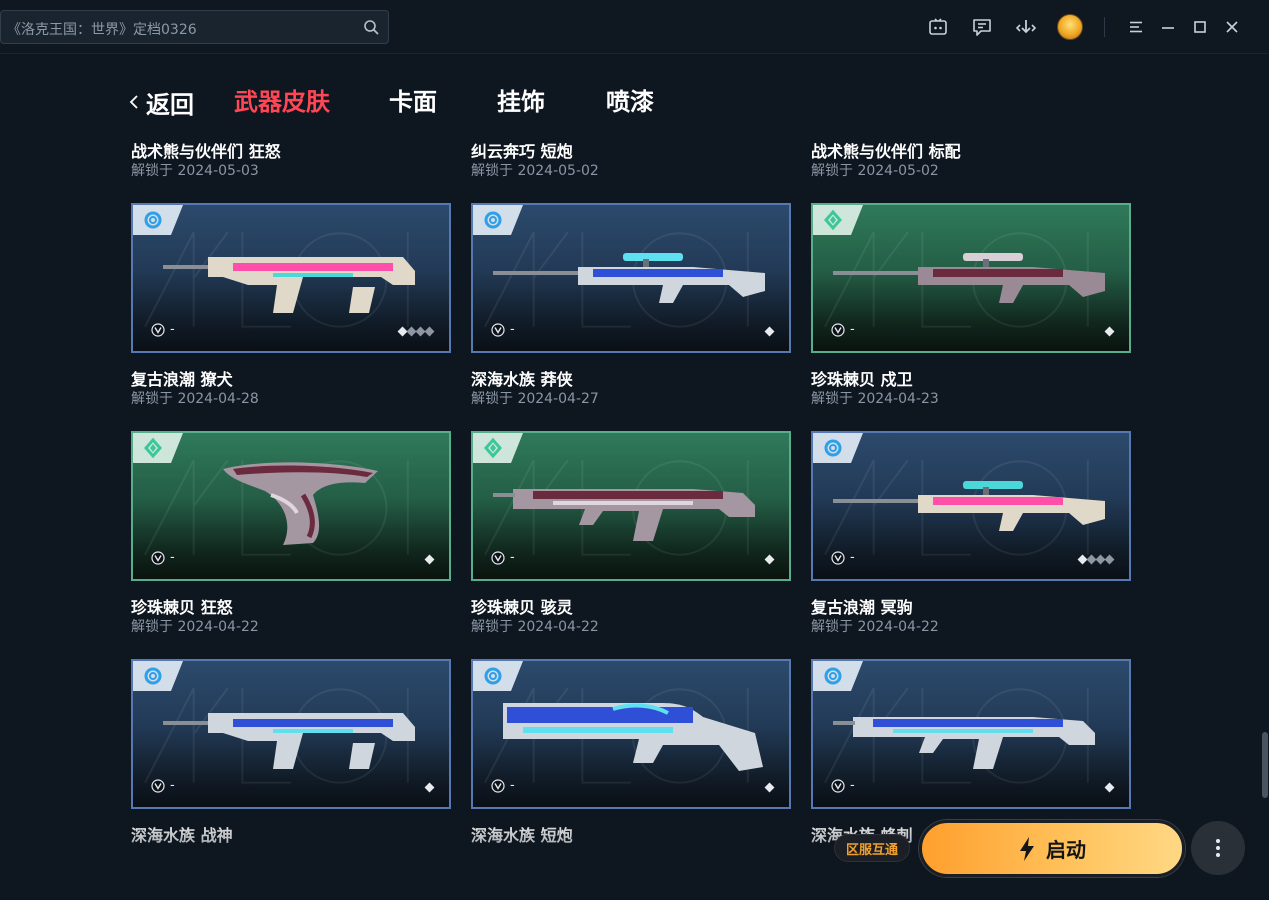  What do you see at coordinates (1200, 27) in the screenshot?
I see `maximize-icon` at bounding box center [1200, 27].